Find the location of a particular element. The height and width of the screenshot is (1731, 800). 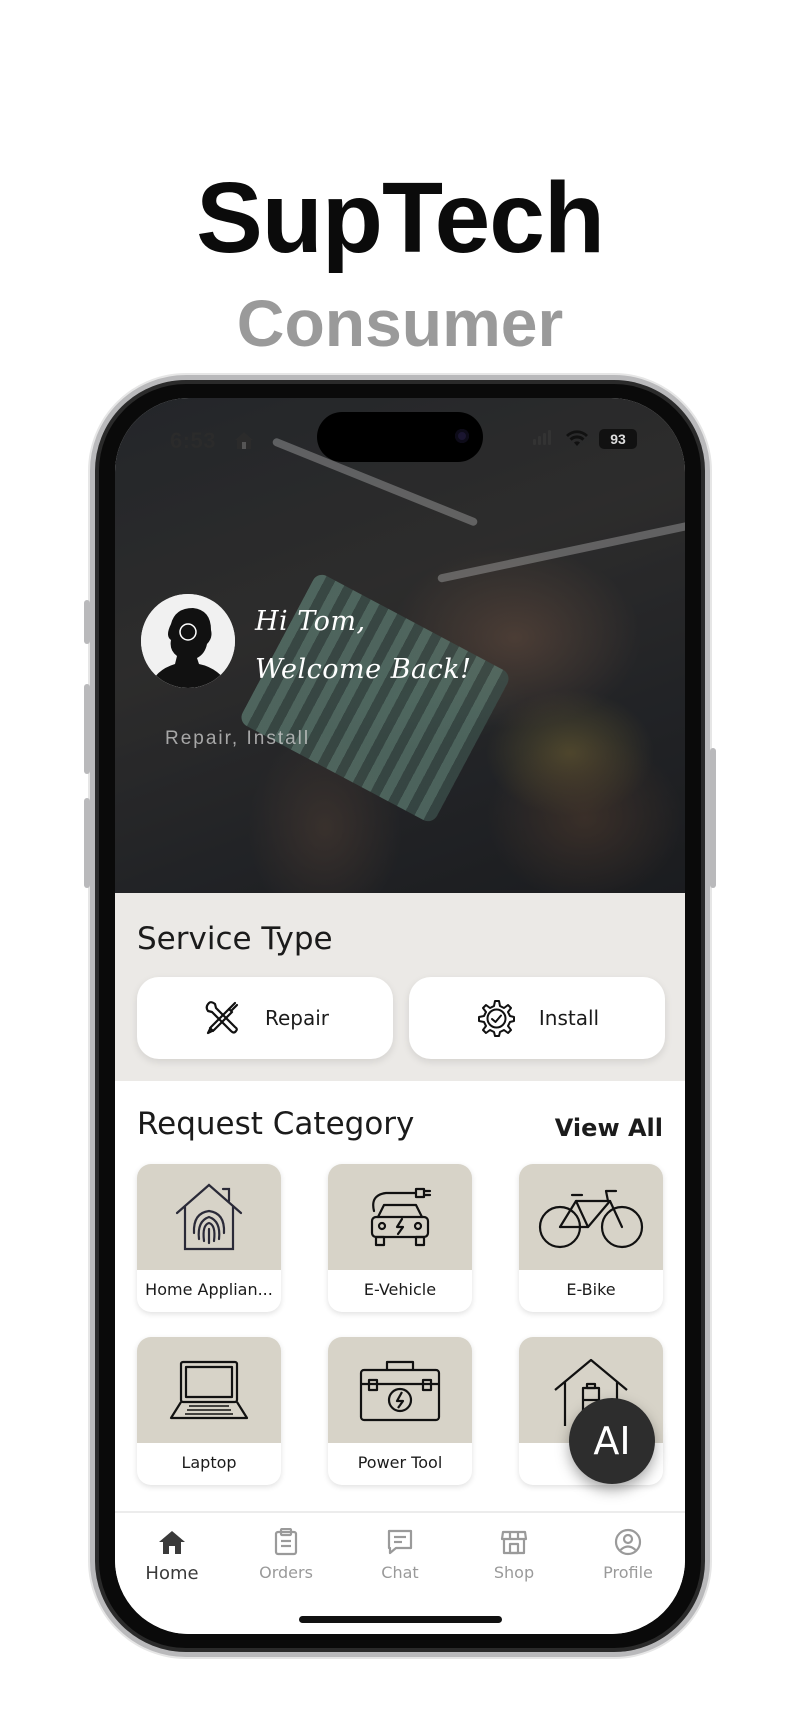

category-card-e-vehicle: E-Vehicle is located at coordinates (400, 1238).